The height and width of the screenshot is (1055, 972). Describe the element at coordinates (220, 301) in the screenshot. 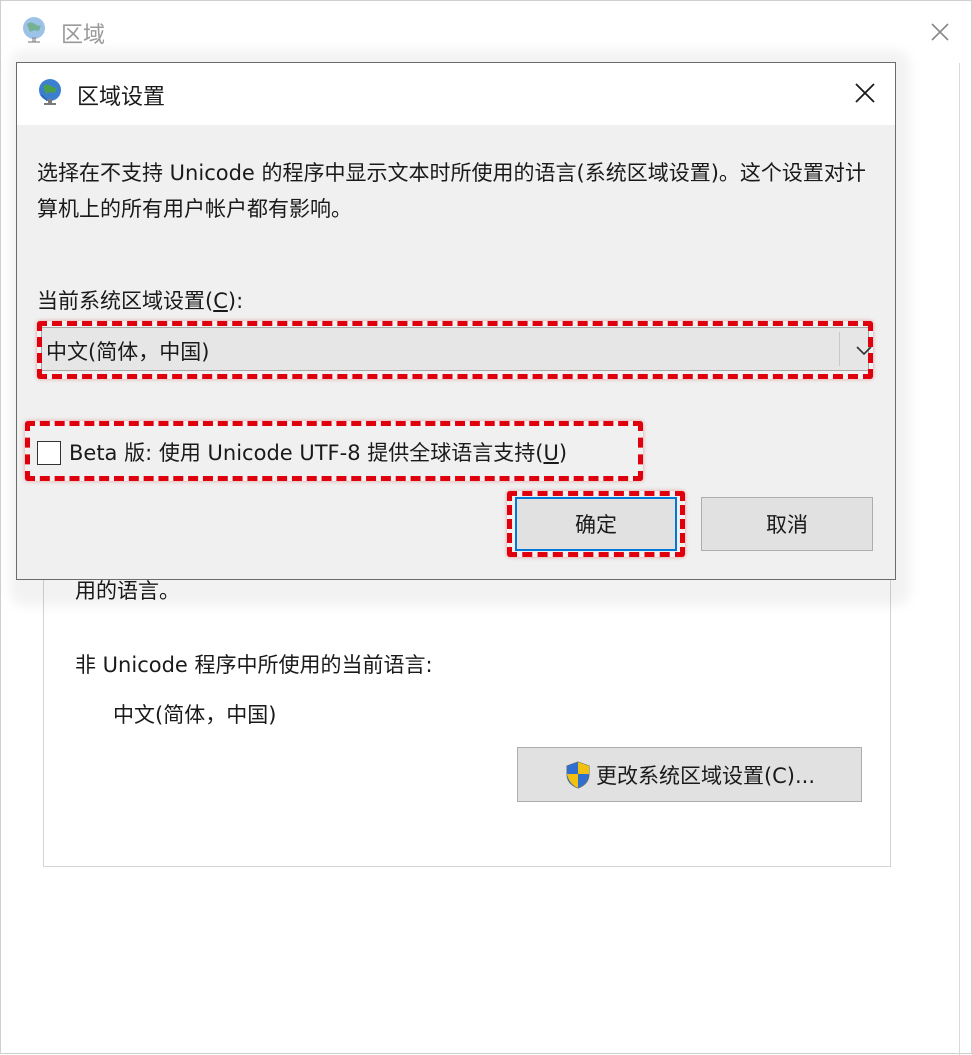

I see `current-locale-label-accesskey: C` at that location.